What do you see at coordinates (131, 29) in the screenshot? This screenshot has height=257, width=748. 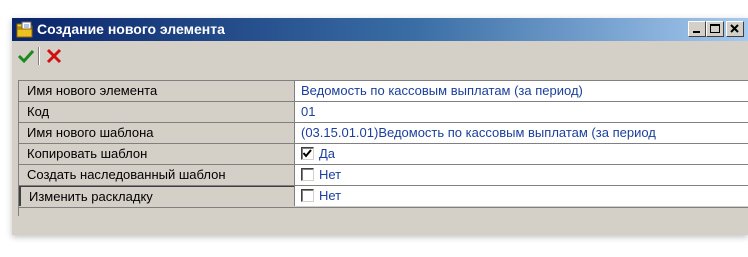 I see `window-title: Создание нового элемента` at bounding box center [131, 29].